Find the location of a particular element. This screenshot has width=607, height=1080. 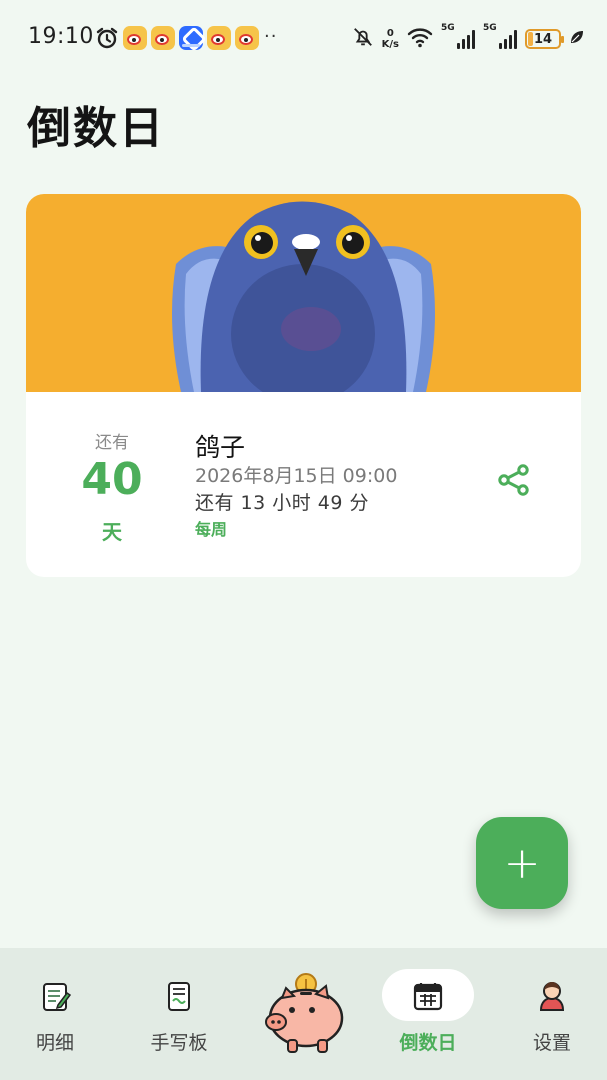

signal-1-label: 5G is located at coordinates (448, 28).